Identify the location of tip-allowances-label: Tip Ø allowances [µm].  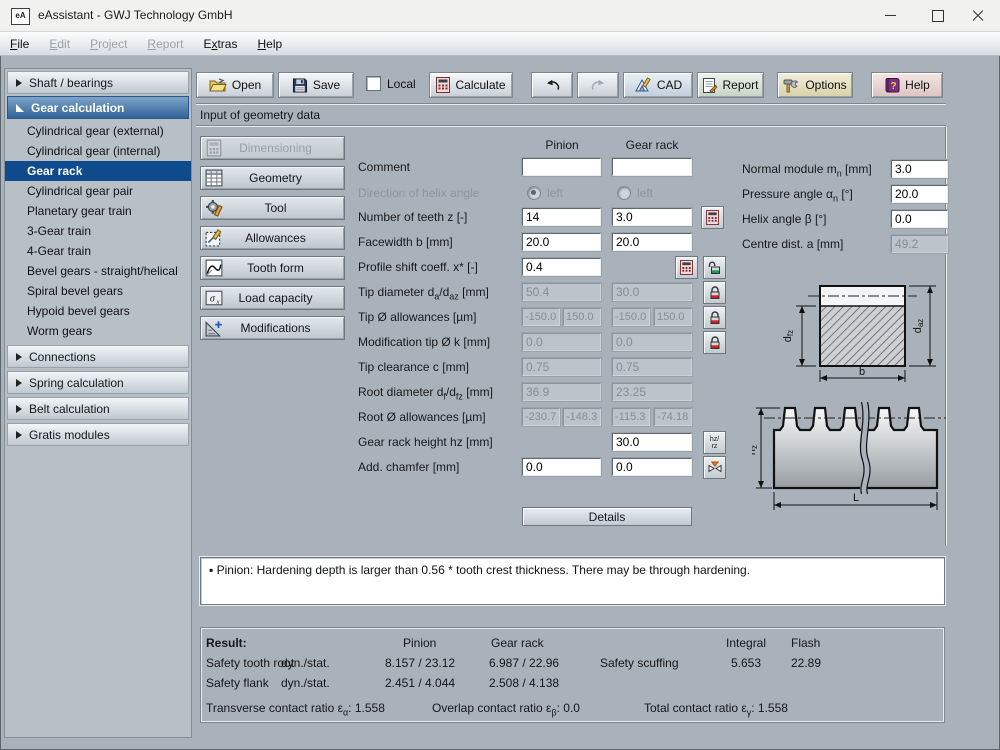
(417, 317).